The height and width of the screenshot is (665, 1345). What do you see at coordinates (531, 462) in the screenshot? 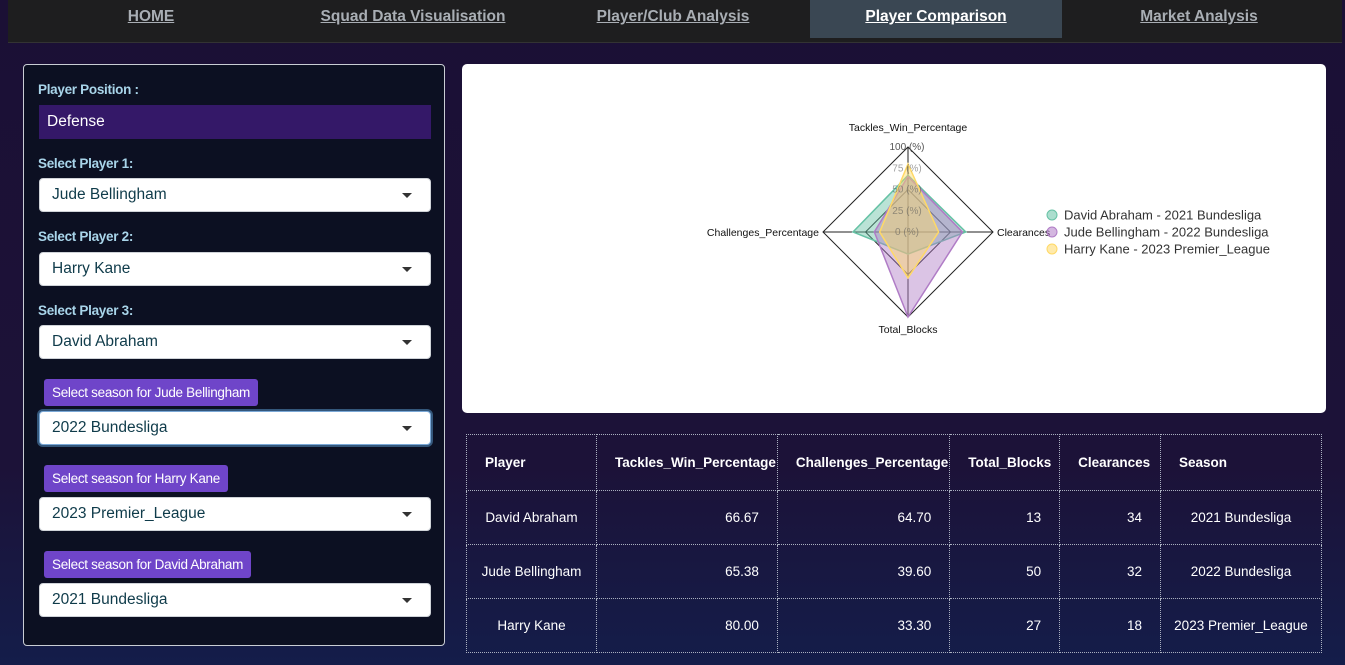
I see `header-player: Player` at bounding box center [531, 462].